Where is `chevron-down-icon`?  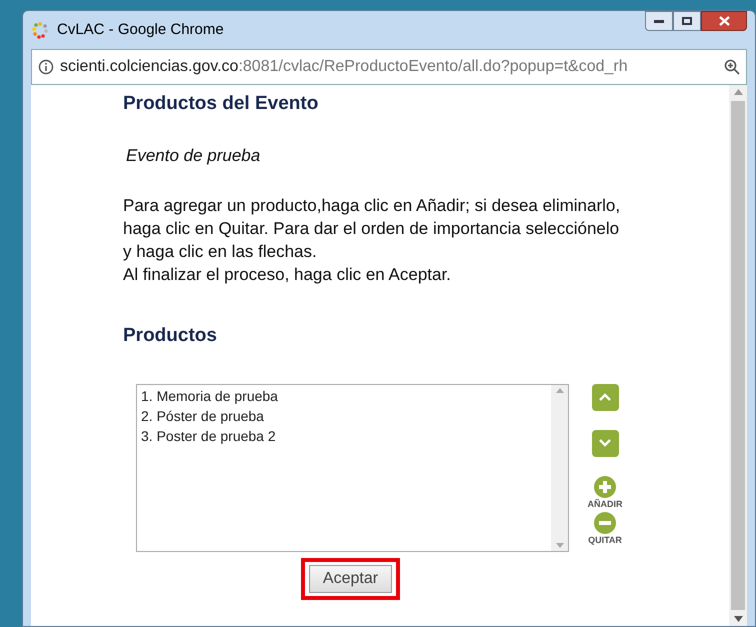 chevron-down-icon is located at coordinates (605, 443).